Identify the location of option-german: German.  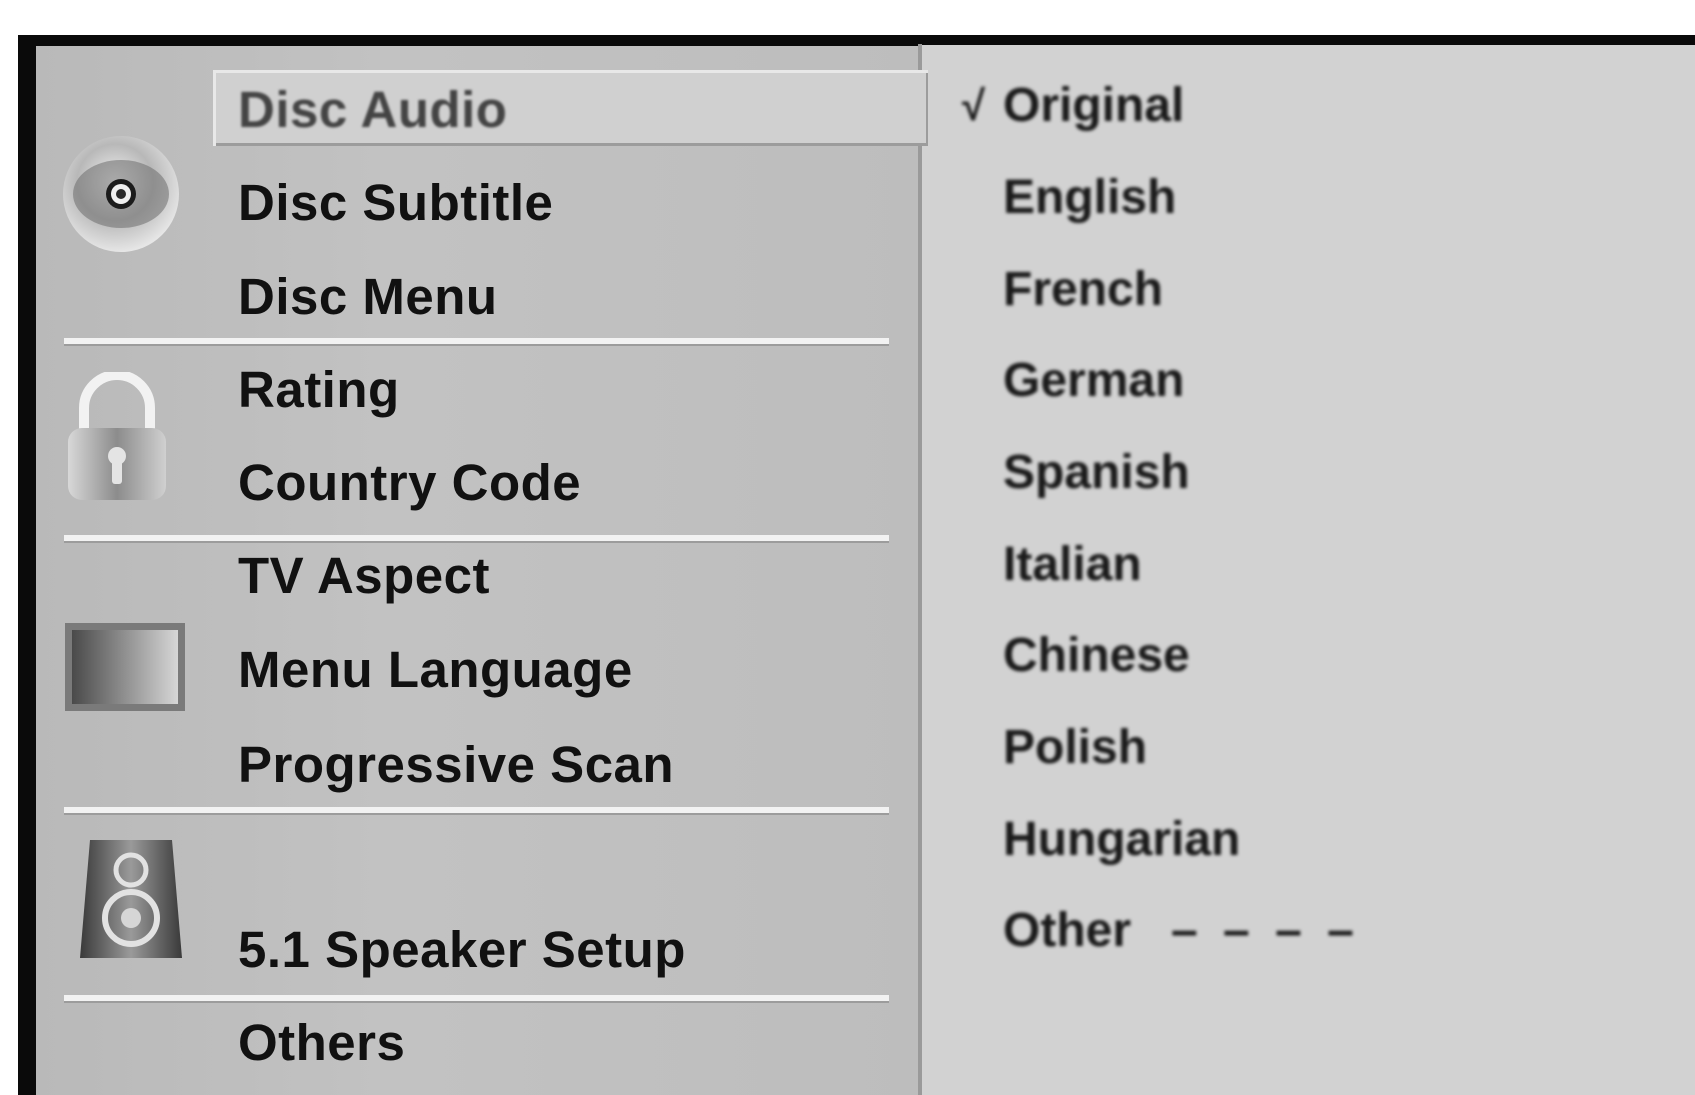
(1093, 380).